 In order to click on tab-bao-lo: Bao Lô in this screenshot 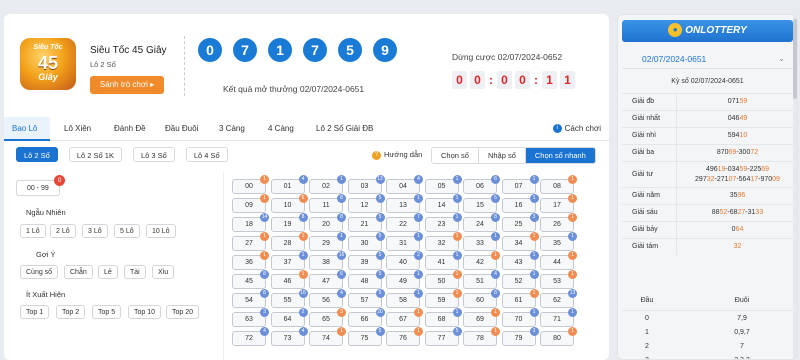, I will do `click(27, 129)`.